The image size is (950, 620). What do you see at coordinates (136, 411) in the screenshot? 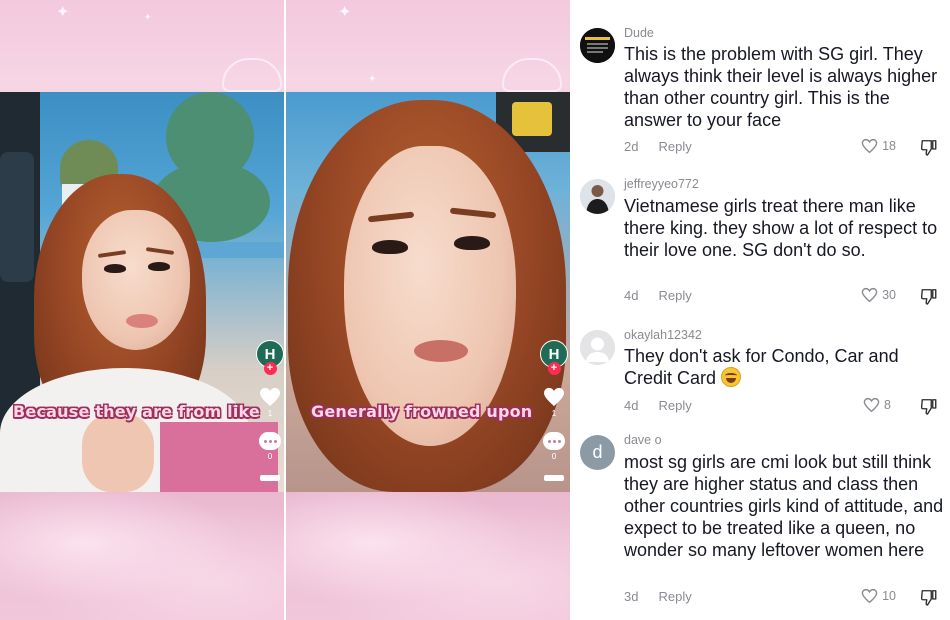
I see `video-caption: Because they are from like` at bounding box center [136, 411].